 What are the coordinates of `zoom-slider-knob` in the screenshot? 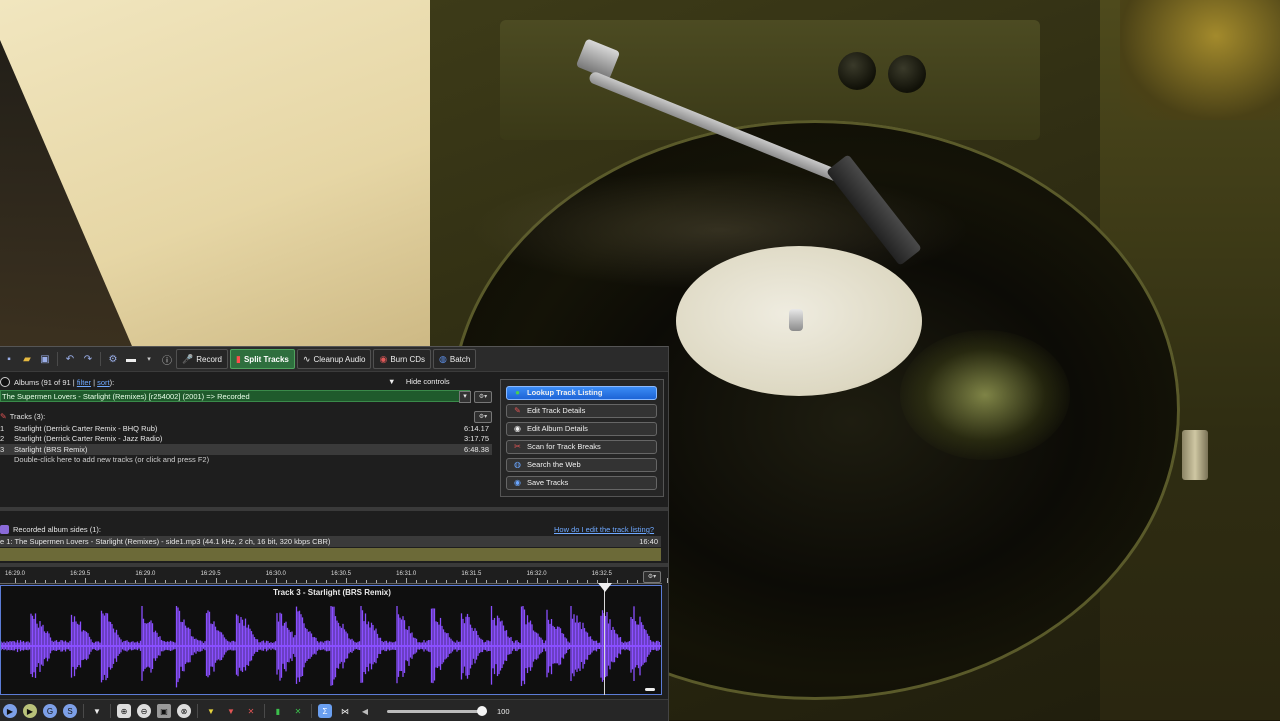 It's located at (482, 710).